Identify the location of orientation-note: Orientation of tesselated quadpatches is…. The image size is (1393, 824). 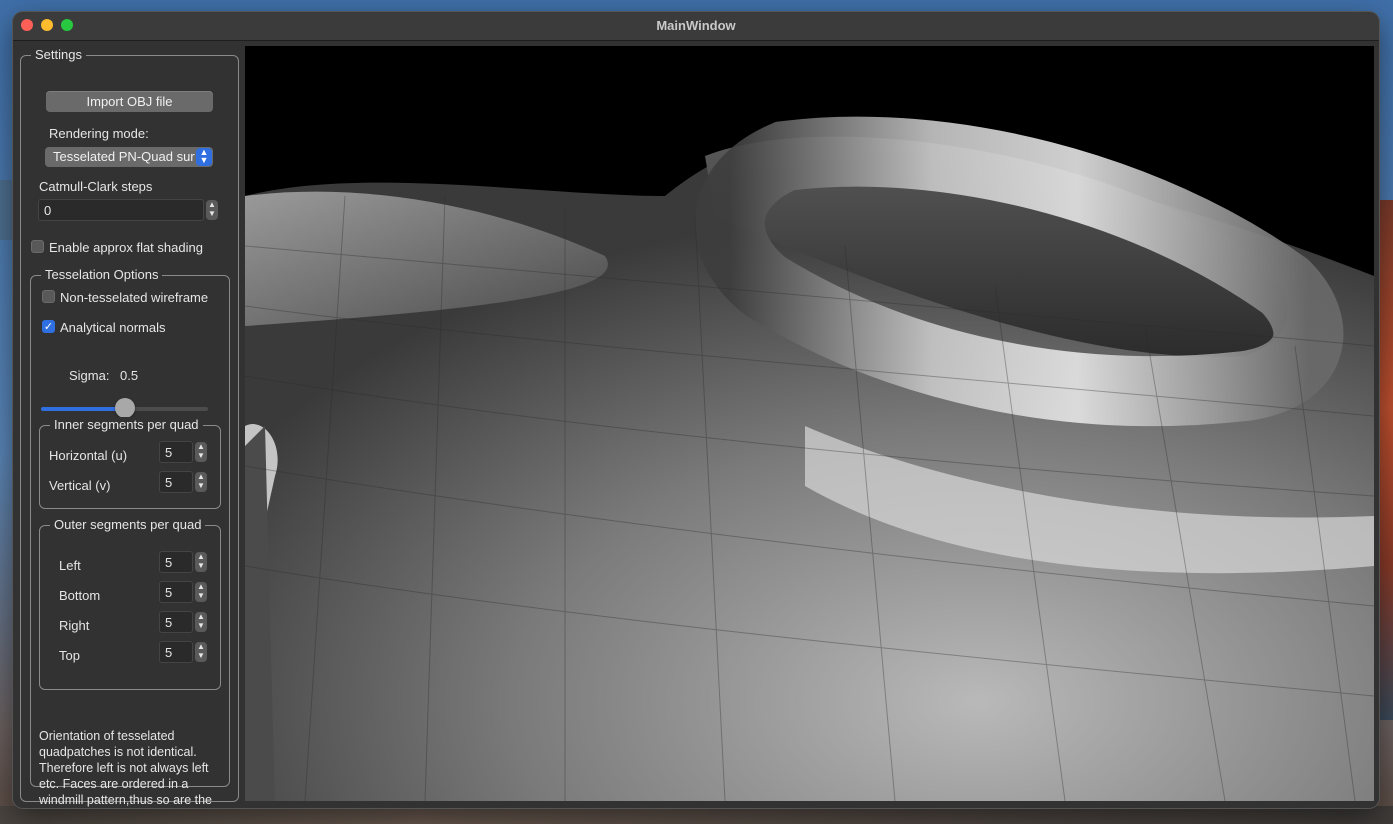
(126, 768).